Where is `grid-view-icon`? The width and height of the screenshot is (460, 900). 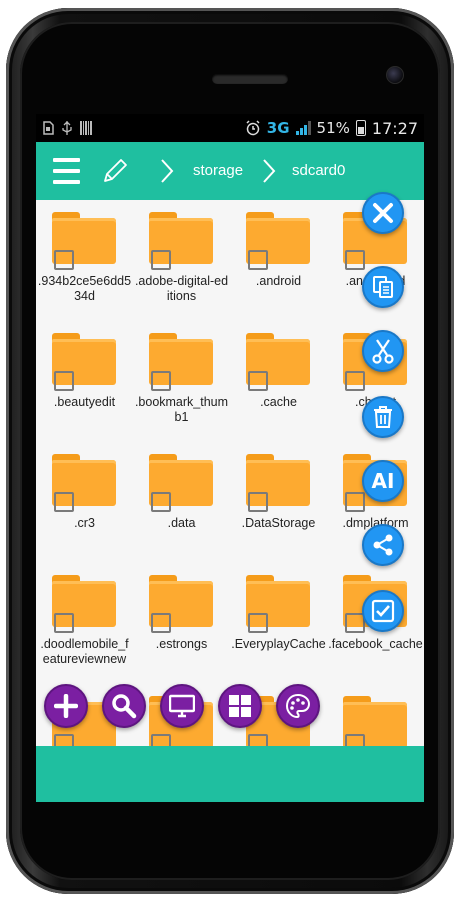 grid-view-icon is located at coordinates (240, 706).